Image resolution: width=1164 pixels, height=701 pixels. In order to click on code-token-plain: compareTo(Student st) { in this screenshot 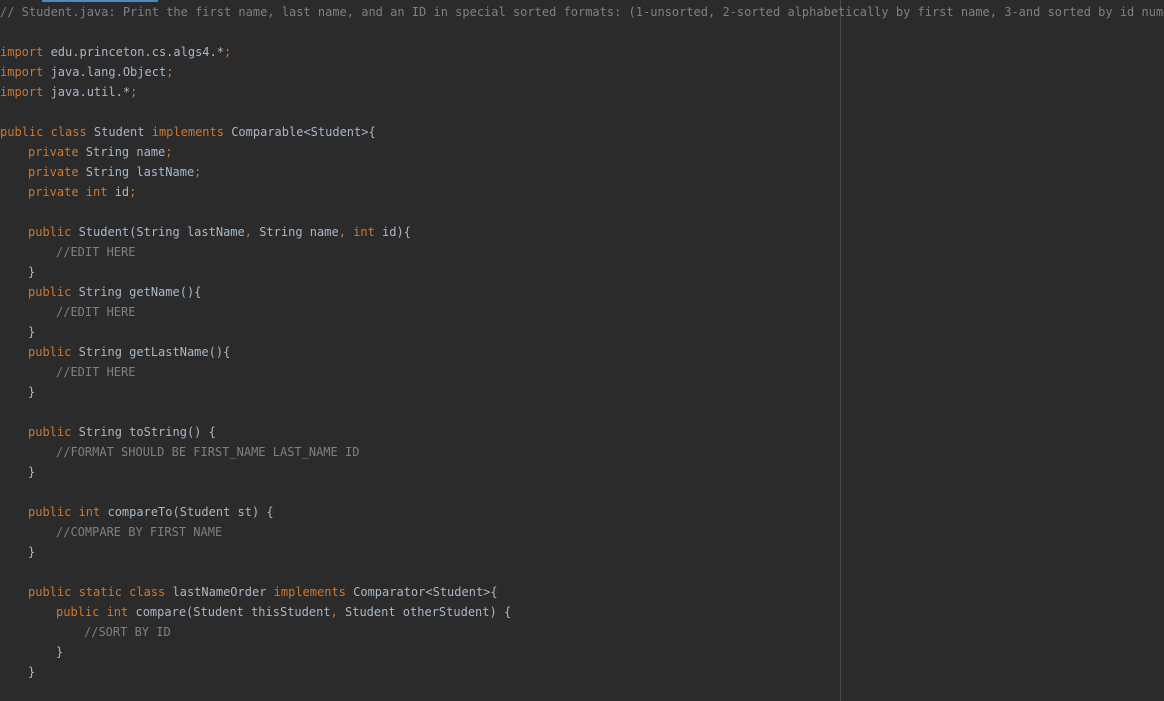, I will do `click(187, 512)`.